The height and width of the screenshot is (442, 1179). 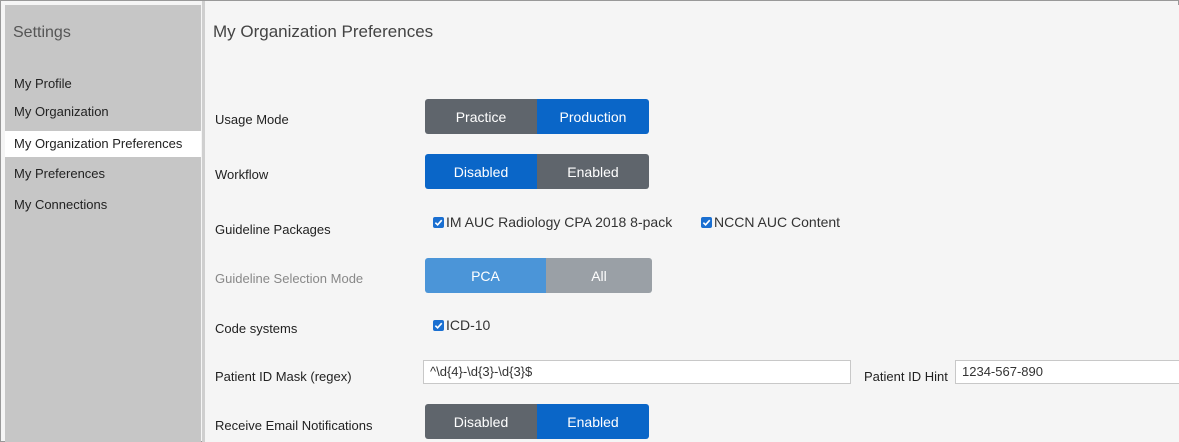 I want to click on code-system-icd10: ICD-10, so click(x=461, y=325).